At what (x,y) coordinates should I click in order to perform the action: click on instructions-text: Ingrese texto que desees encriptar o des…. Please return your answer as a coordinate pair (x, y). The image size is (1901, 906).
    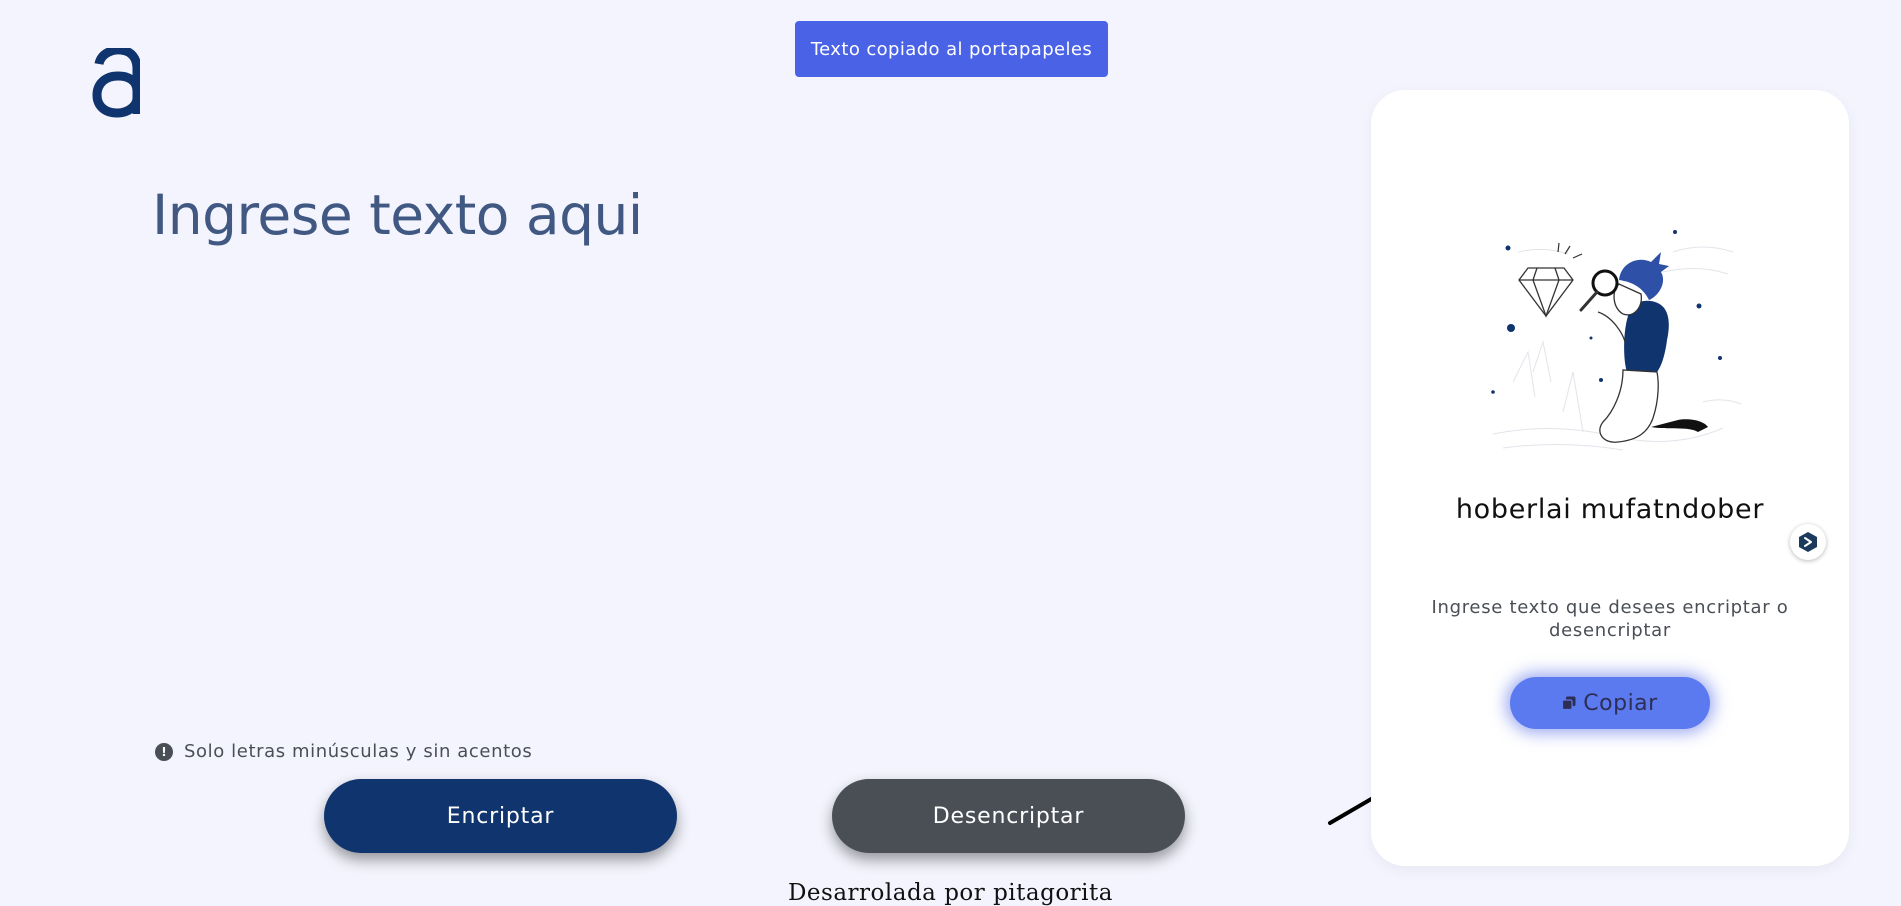
    Looking at the image, I should click on (1610, 619).